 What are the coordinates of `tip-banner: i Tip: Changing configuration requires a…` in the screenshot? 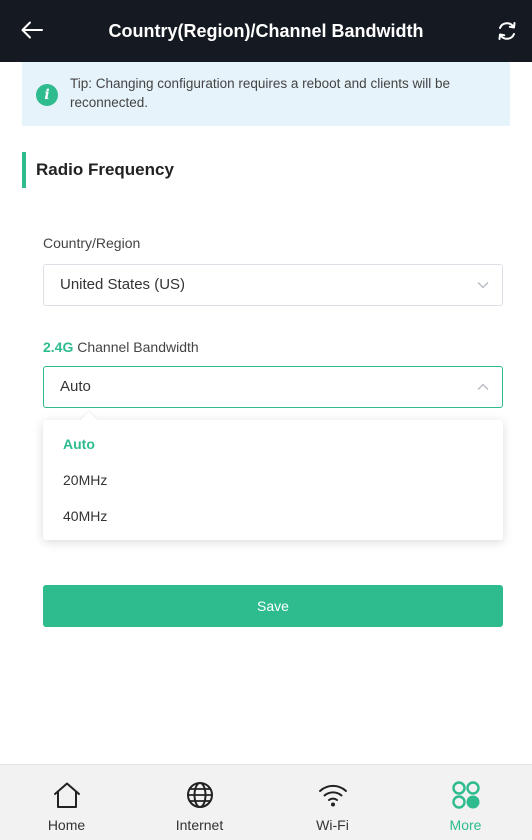 It's located at (266, 94).